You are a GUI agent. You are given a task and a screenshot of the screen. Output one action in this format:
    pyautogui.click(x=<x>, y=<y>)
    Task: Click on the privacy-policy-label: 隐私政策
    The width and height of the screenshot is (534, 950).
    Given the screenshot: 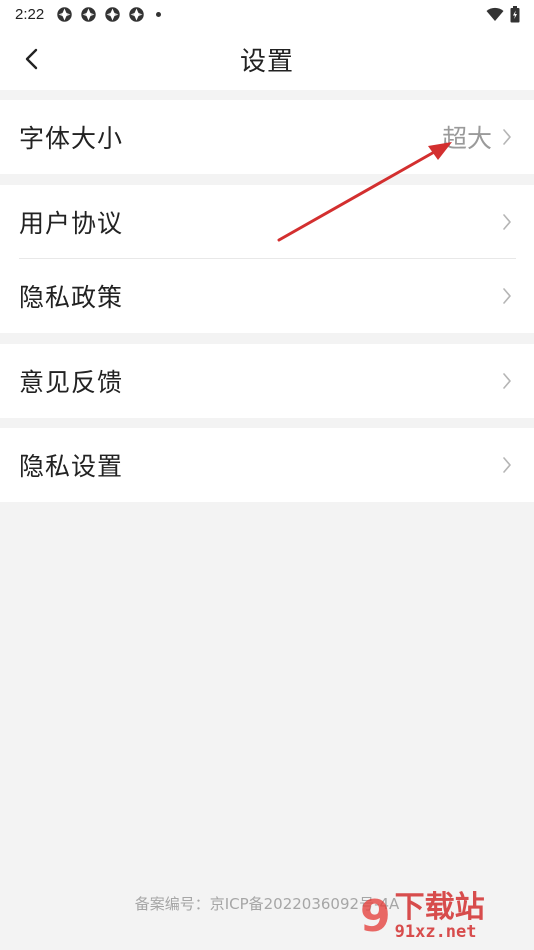 What is the action you would take?
    pyautogui.click(x=71, y=297)
    